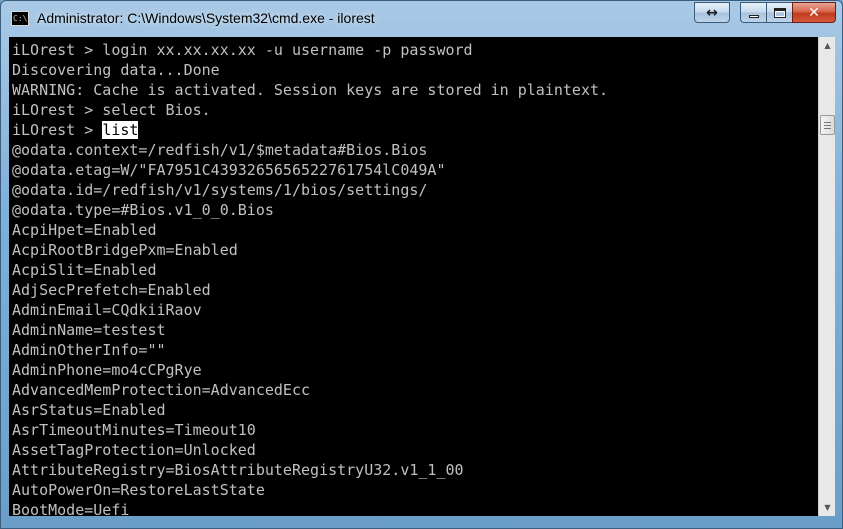  I want to click on console-line: AdjSecPrefetch=Enabled, so click(412, 290).